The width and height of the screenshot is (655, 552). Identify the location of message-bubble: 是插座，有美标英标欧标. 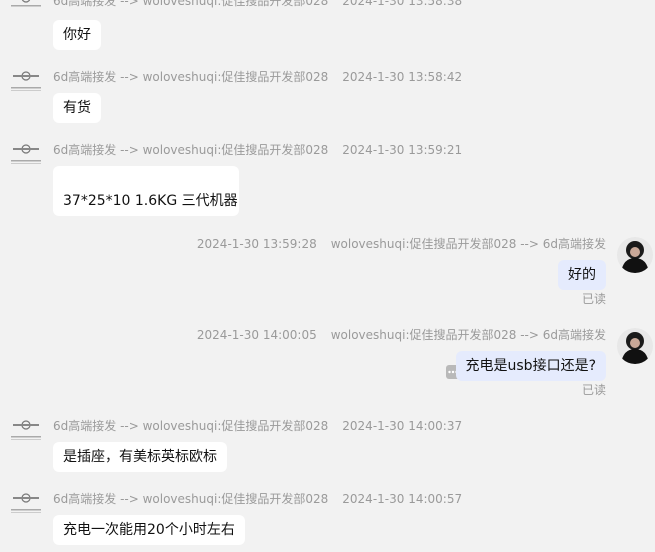
(140, 457).